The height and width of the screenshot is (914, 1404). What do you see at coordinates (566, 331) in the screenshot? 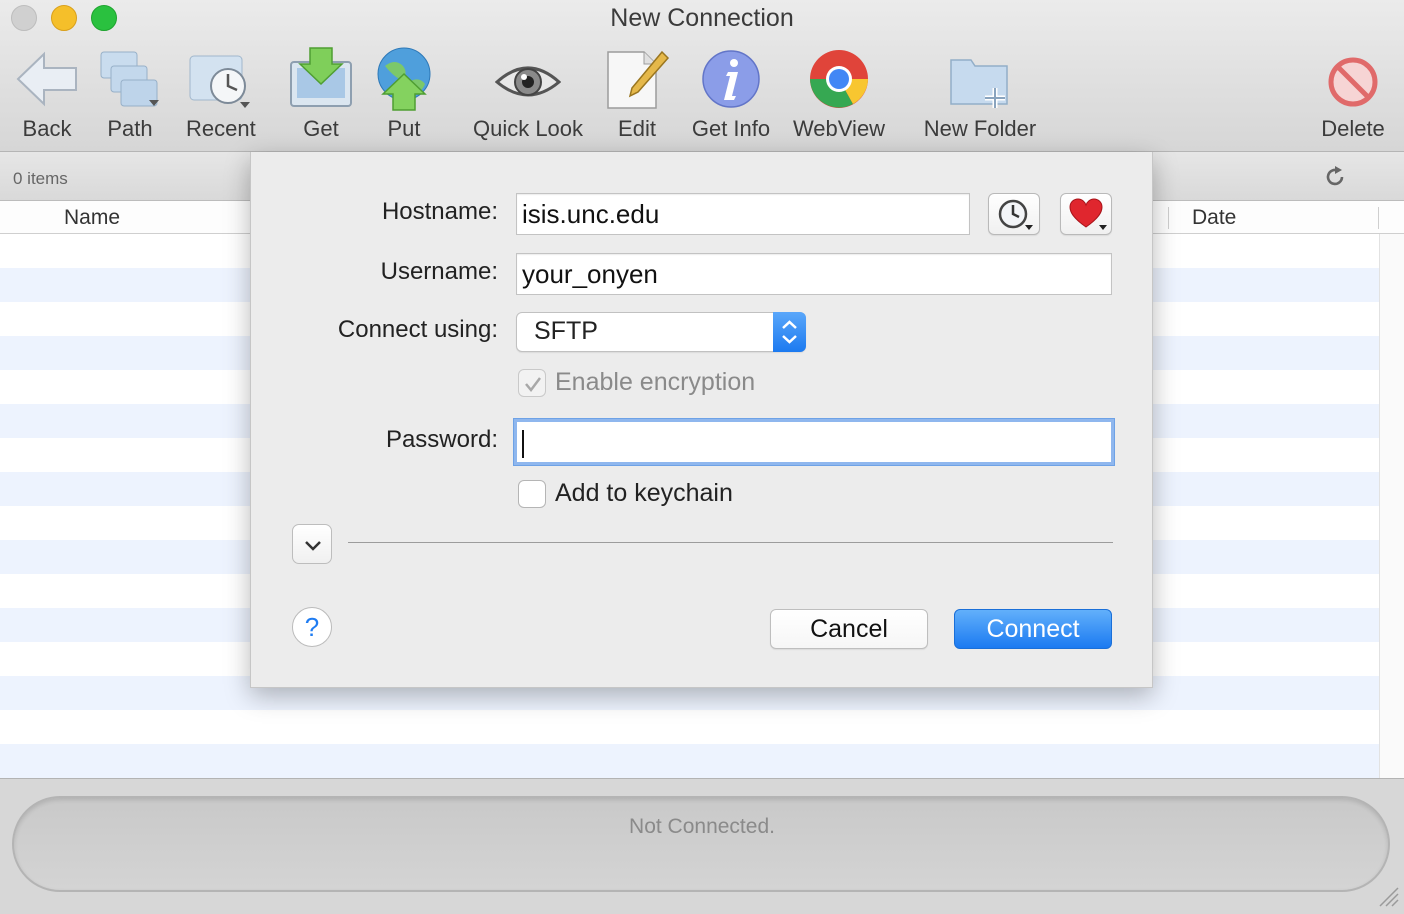
I see `protocol-value: SFTP` at bounding box center [566, 331].